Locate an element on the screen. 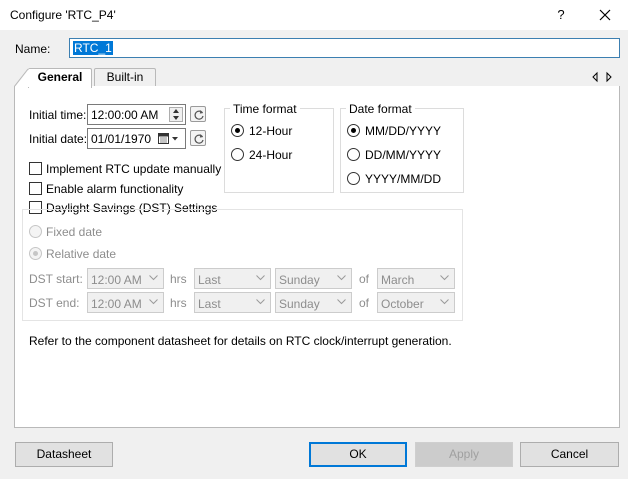 This screenshot has height=479, width=628. manual-update-checkbox is located at coordinates (35, 168).